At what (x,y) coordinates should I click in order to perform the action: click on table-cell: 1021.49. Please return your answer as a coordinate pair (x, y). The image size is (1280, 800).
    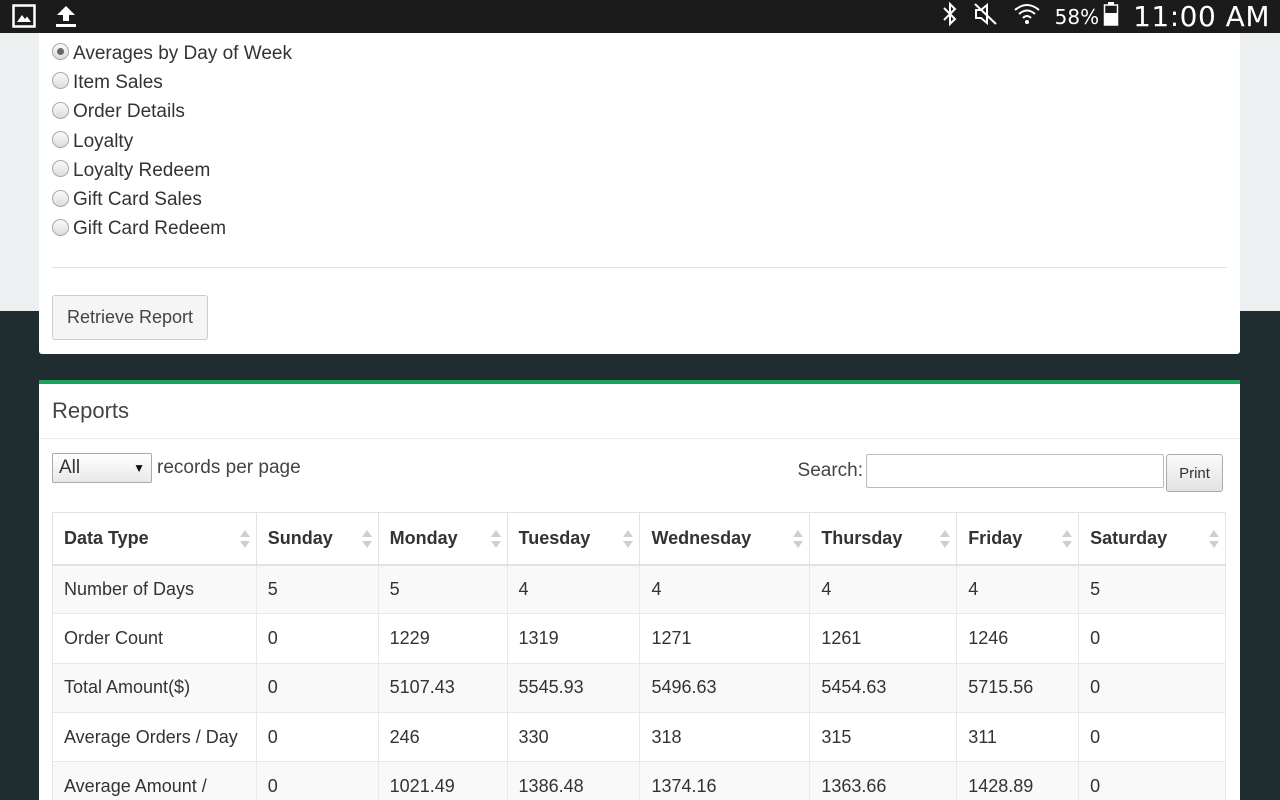
    Looking at the image, I should click on (442, 780).